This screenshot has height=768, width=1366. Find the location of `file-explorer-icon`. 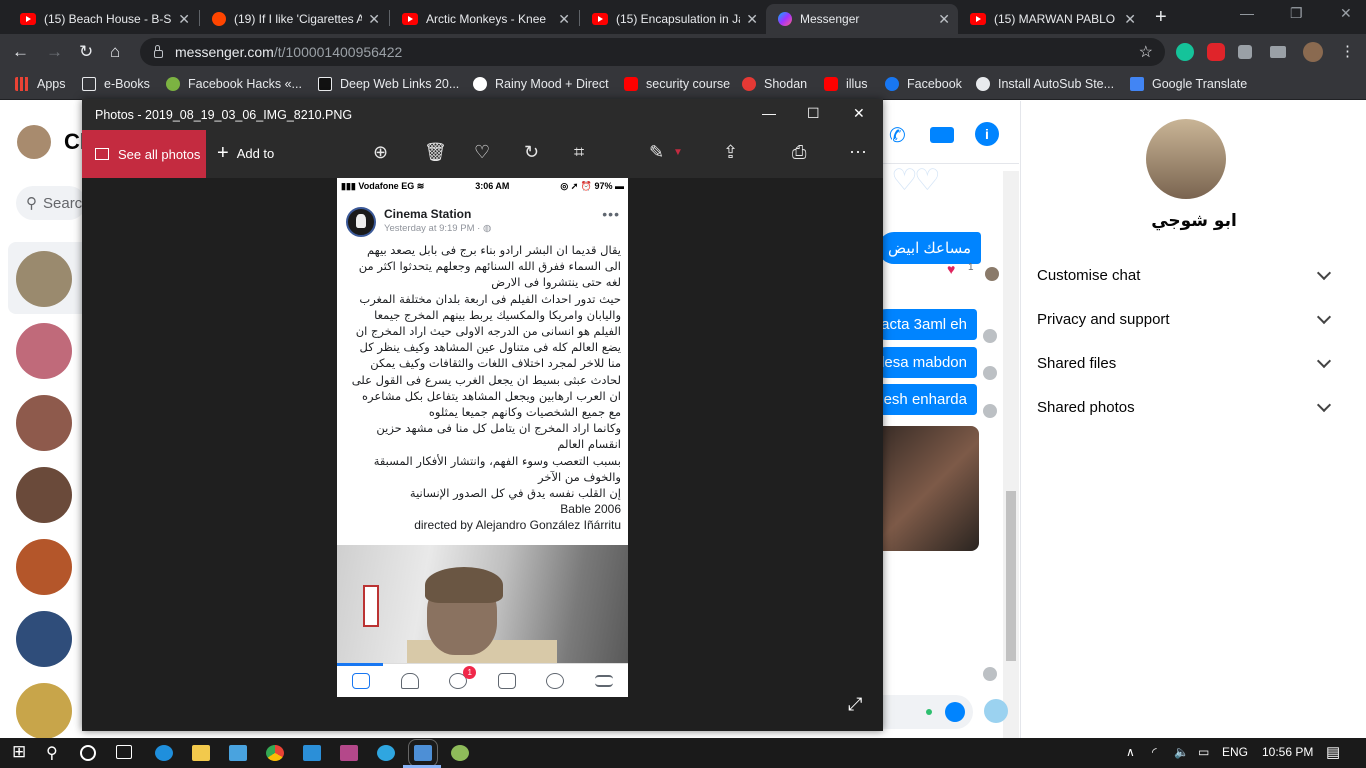

file-explorer-icon is located at coordinates (201, 753).